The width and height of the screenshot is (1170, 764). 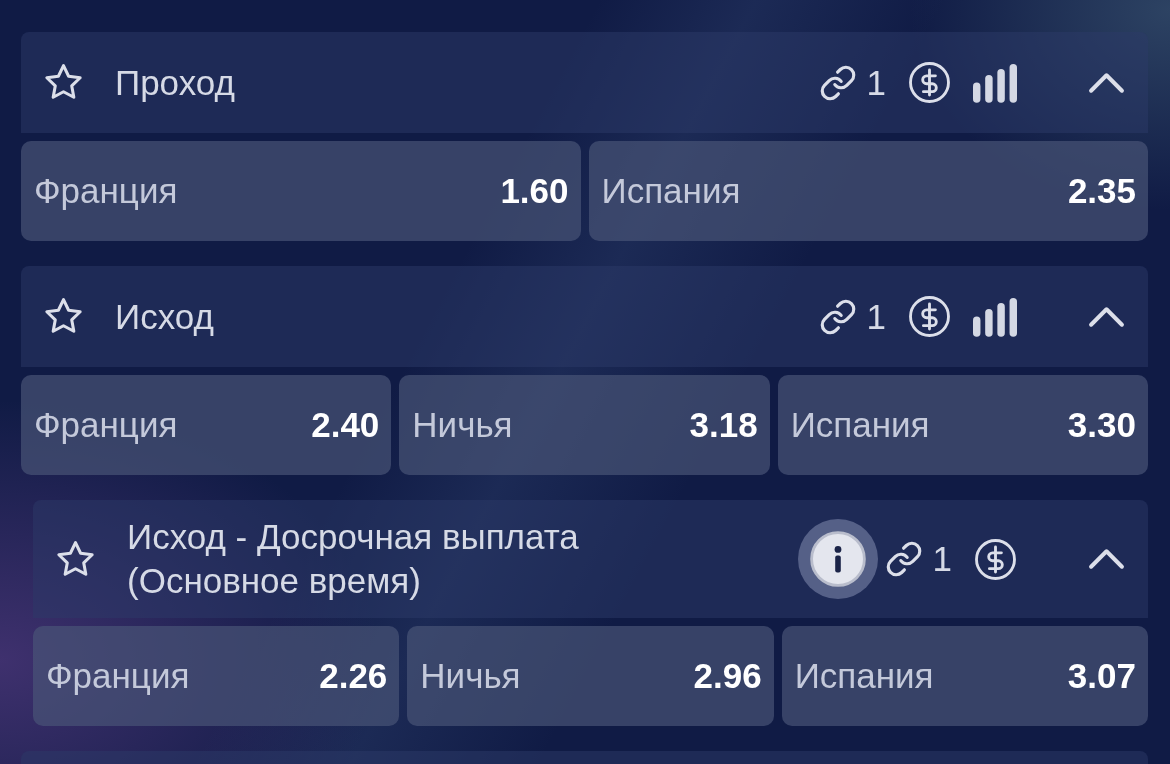 What do you see at coordinates (301, 191) in the screenshot?
I see `outcome-button: Франция 1.60` at bounding box center [301, 191].